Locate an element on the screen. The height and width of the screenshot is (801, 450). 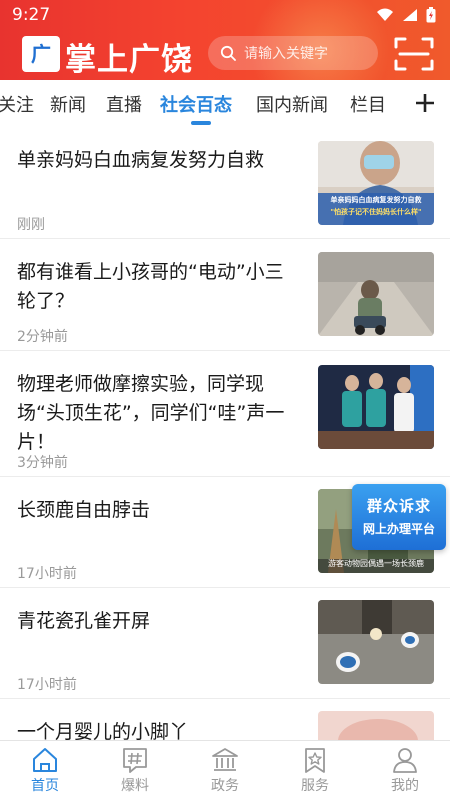
user-icon is located at coordinates (405, 760).